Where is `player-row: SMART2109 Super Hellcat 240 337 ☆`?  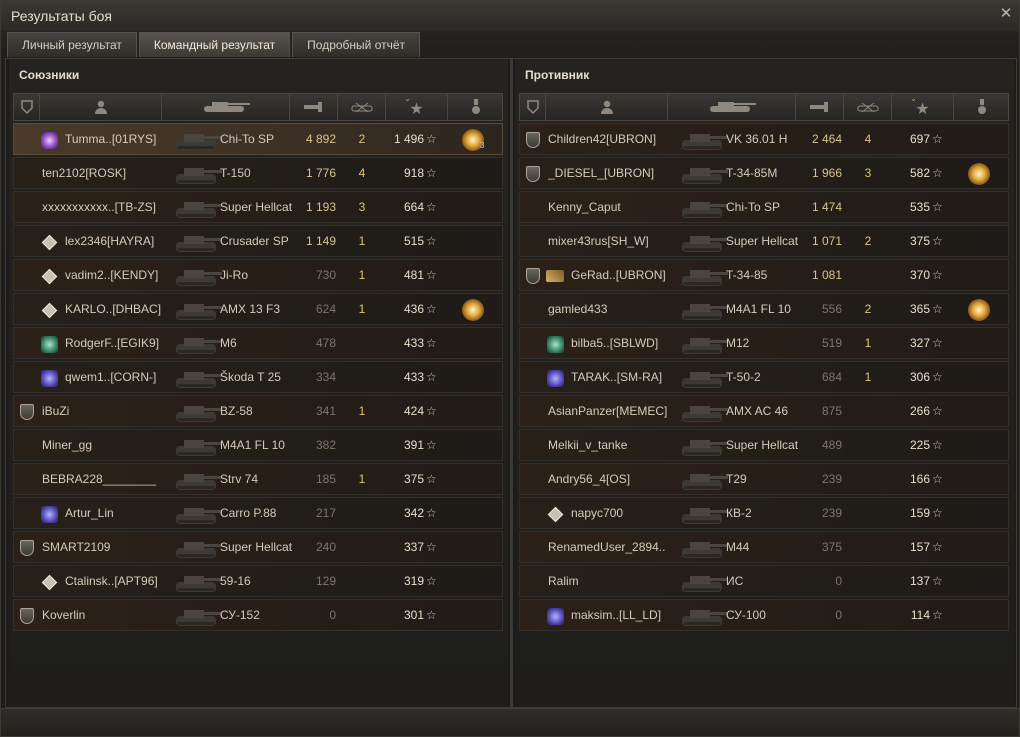 player-row: SMART2109 Super Hellcat 240 337 ☆ is located at coordinates (258, 547).